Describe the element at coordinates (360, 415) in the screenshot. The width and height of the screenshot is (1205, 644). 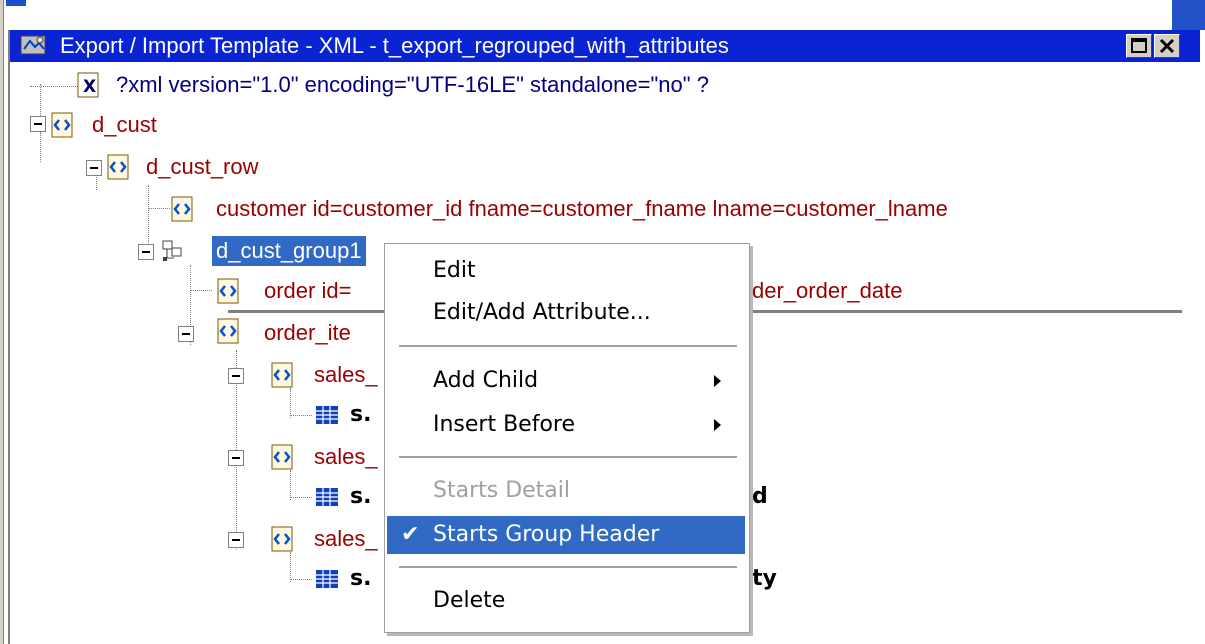
I see `tree-node-sales-1-column: s.` at that location.